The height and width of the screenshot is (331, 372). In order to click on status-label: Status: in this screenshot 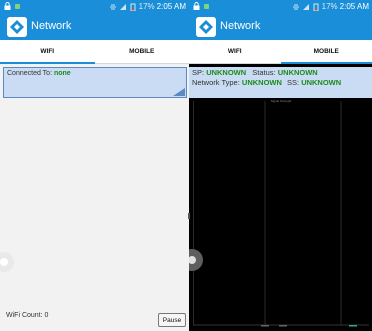, I will do `click(264, 72)`.